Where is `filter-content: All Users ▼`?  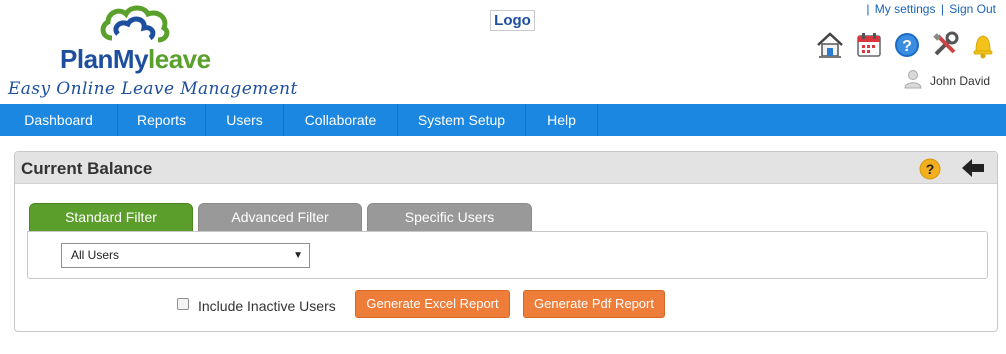
filter-content: All Users ▼ is located at coordinates (507, 255).